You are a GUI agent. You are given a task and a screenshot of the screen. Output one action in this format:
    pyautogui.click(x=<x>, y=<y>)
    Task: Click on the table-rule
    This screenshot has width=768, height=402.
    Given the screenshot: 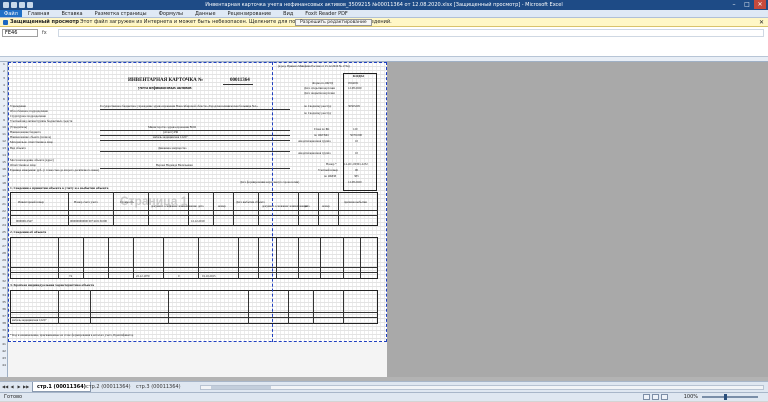 What is the action you would take?
    pyautogui.click(x=194, y=317)
    